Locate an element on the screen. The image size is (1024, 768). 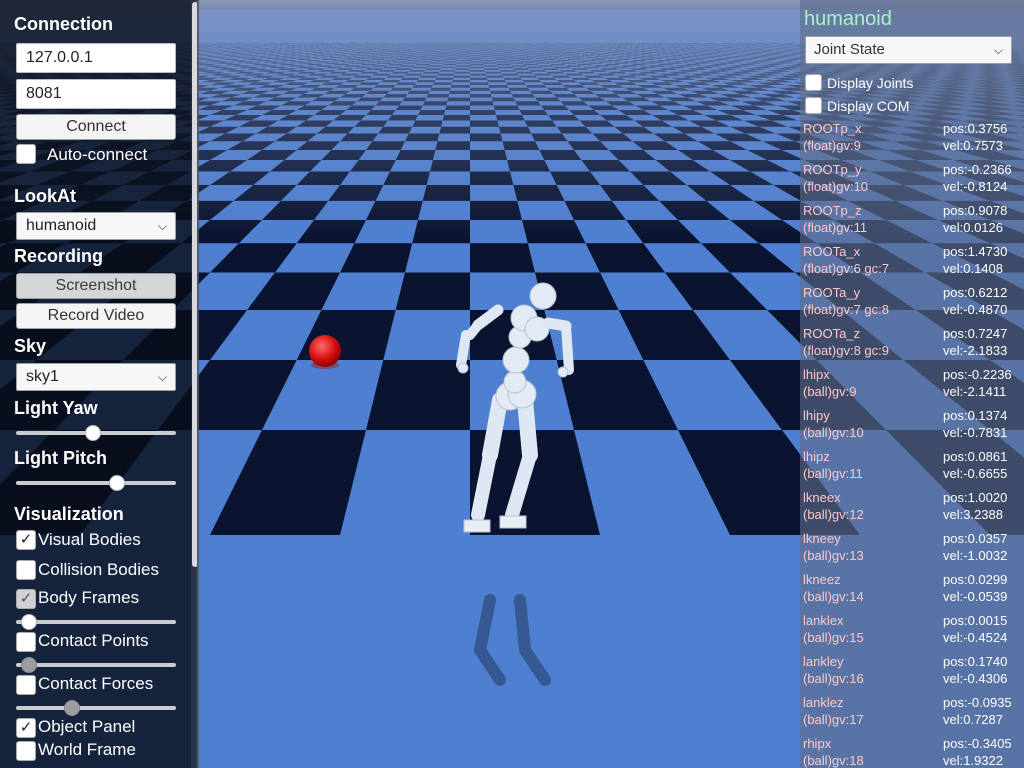
world-frame-label: World Frame is located at coordinates (87, 749).